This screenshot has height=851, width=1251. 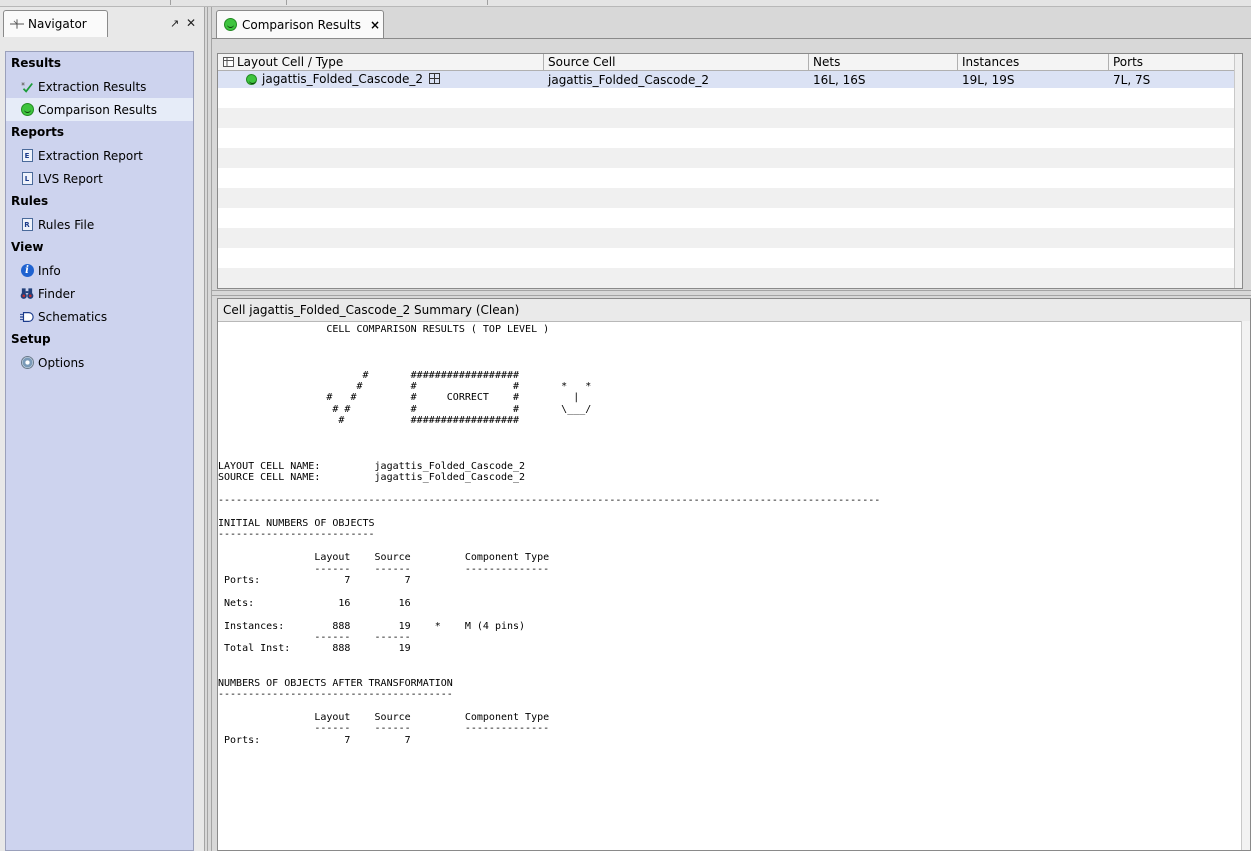 What do you see at coordinates (625, 3) in the screenshot?
I see `top-strip` at bounding box center [625, 3].